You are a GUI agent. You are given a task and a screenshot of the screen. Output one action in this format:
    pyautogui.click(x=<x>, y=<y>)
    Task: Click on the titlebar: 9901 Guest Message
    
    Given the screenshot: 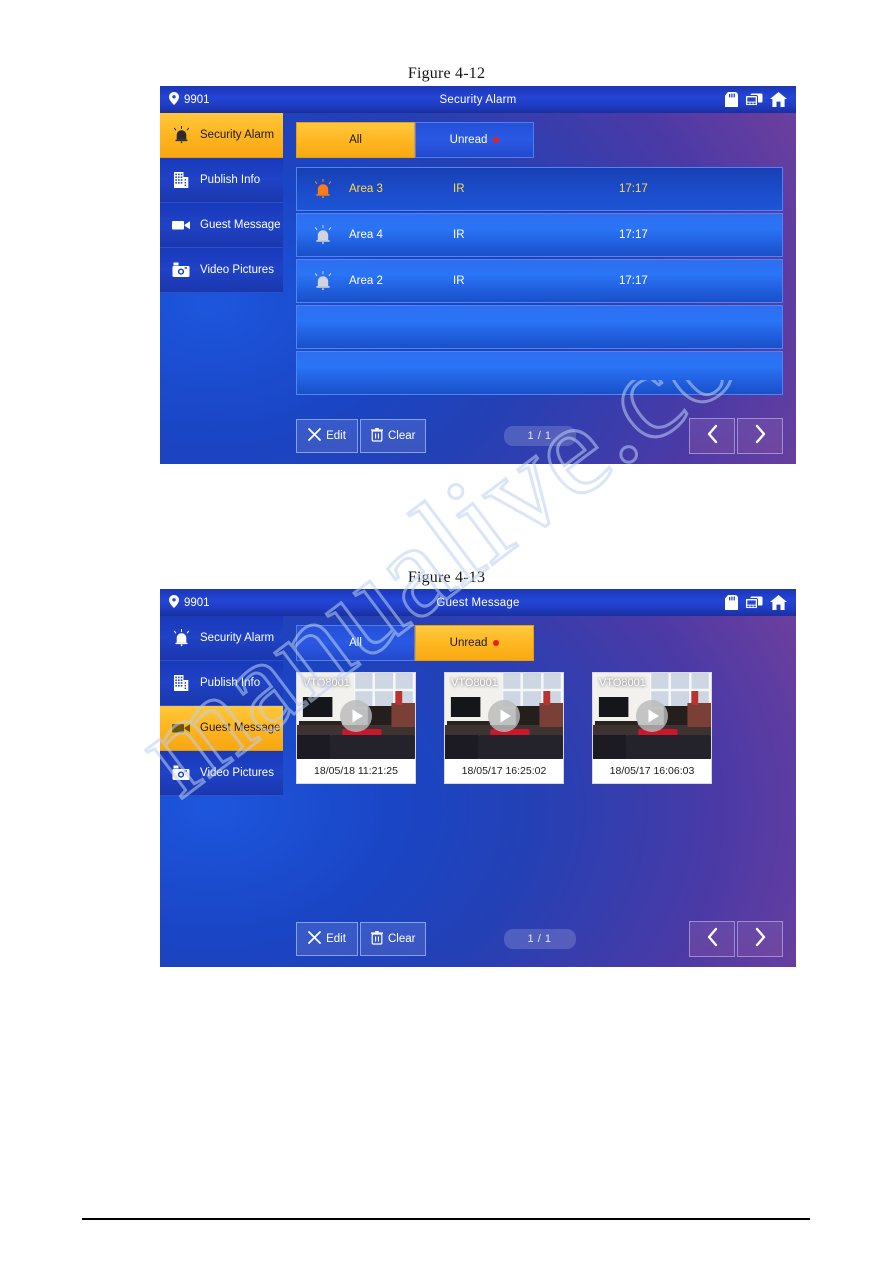 What is the action you would take?
    pyautogui.click(x=478, y=602)
    